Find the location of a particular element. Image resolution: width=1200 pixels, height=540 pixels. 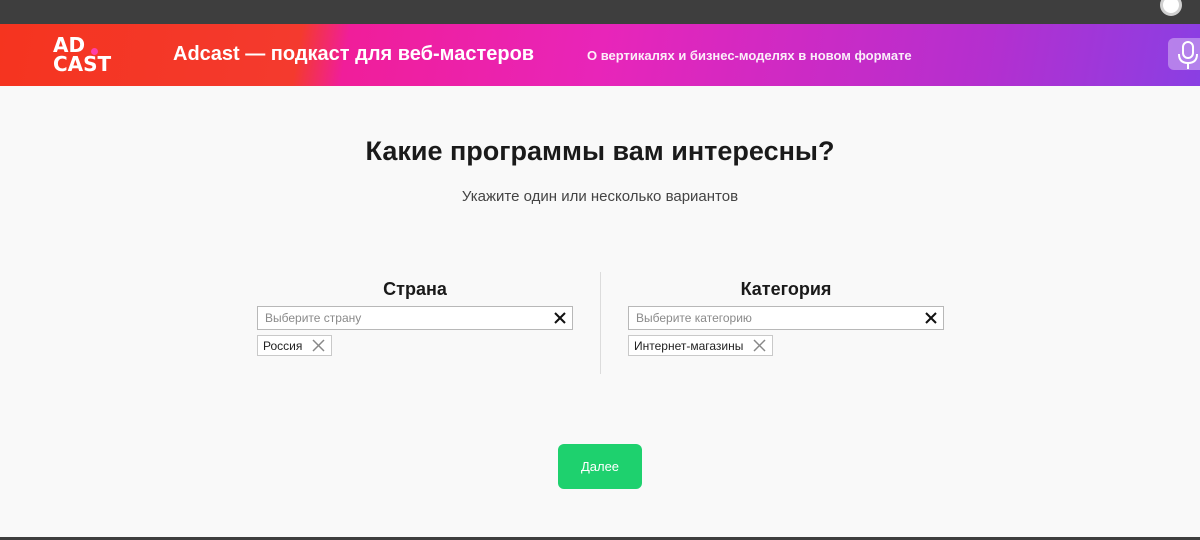

country-tag-label: Россия is located at coordinates (283, 345).